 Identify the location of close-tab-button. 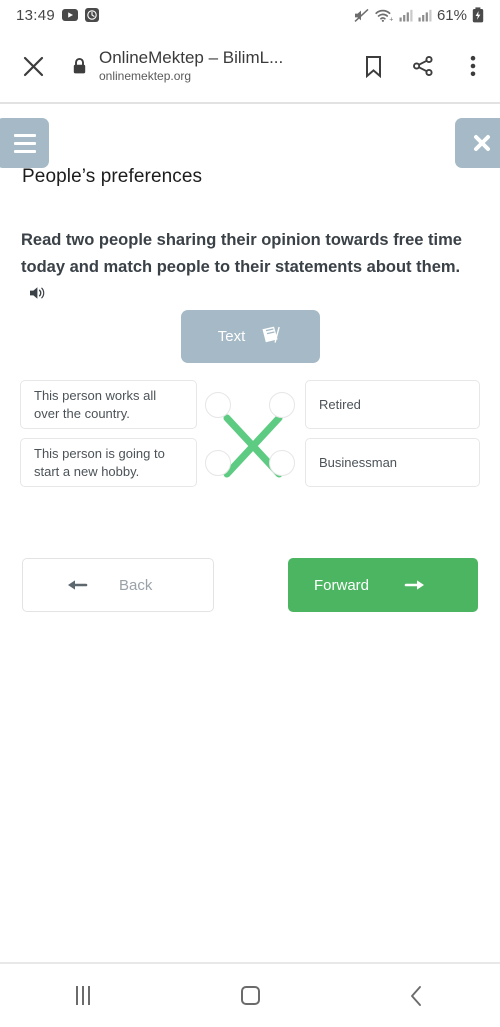
(33, 66).